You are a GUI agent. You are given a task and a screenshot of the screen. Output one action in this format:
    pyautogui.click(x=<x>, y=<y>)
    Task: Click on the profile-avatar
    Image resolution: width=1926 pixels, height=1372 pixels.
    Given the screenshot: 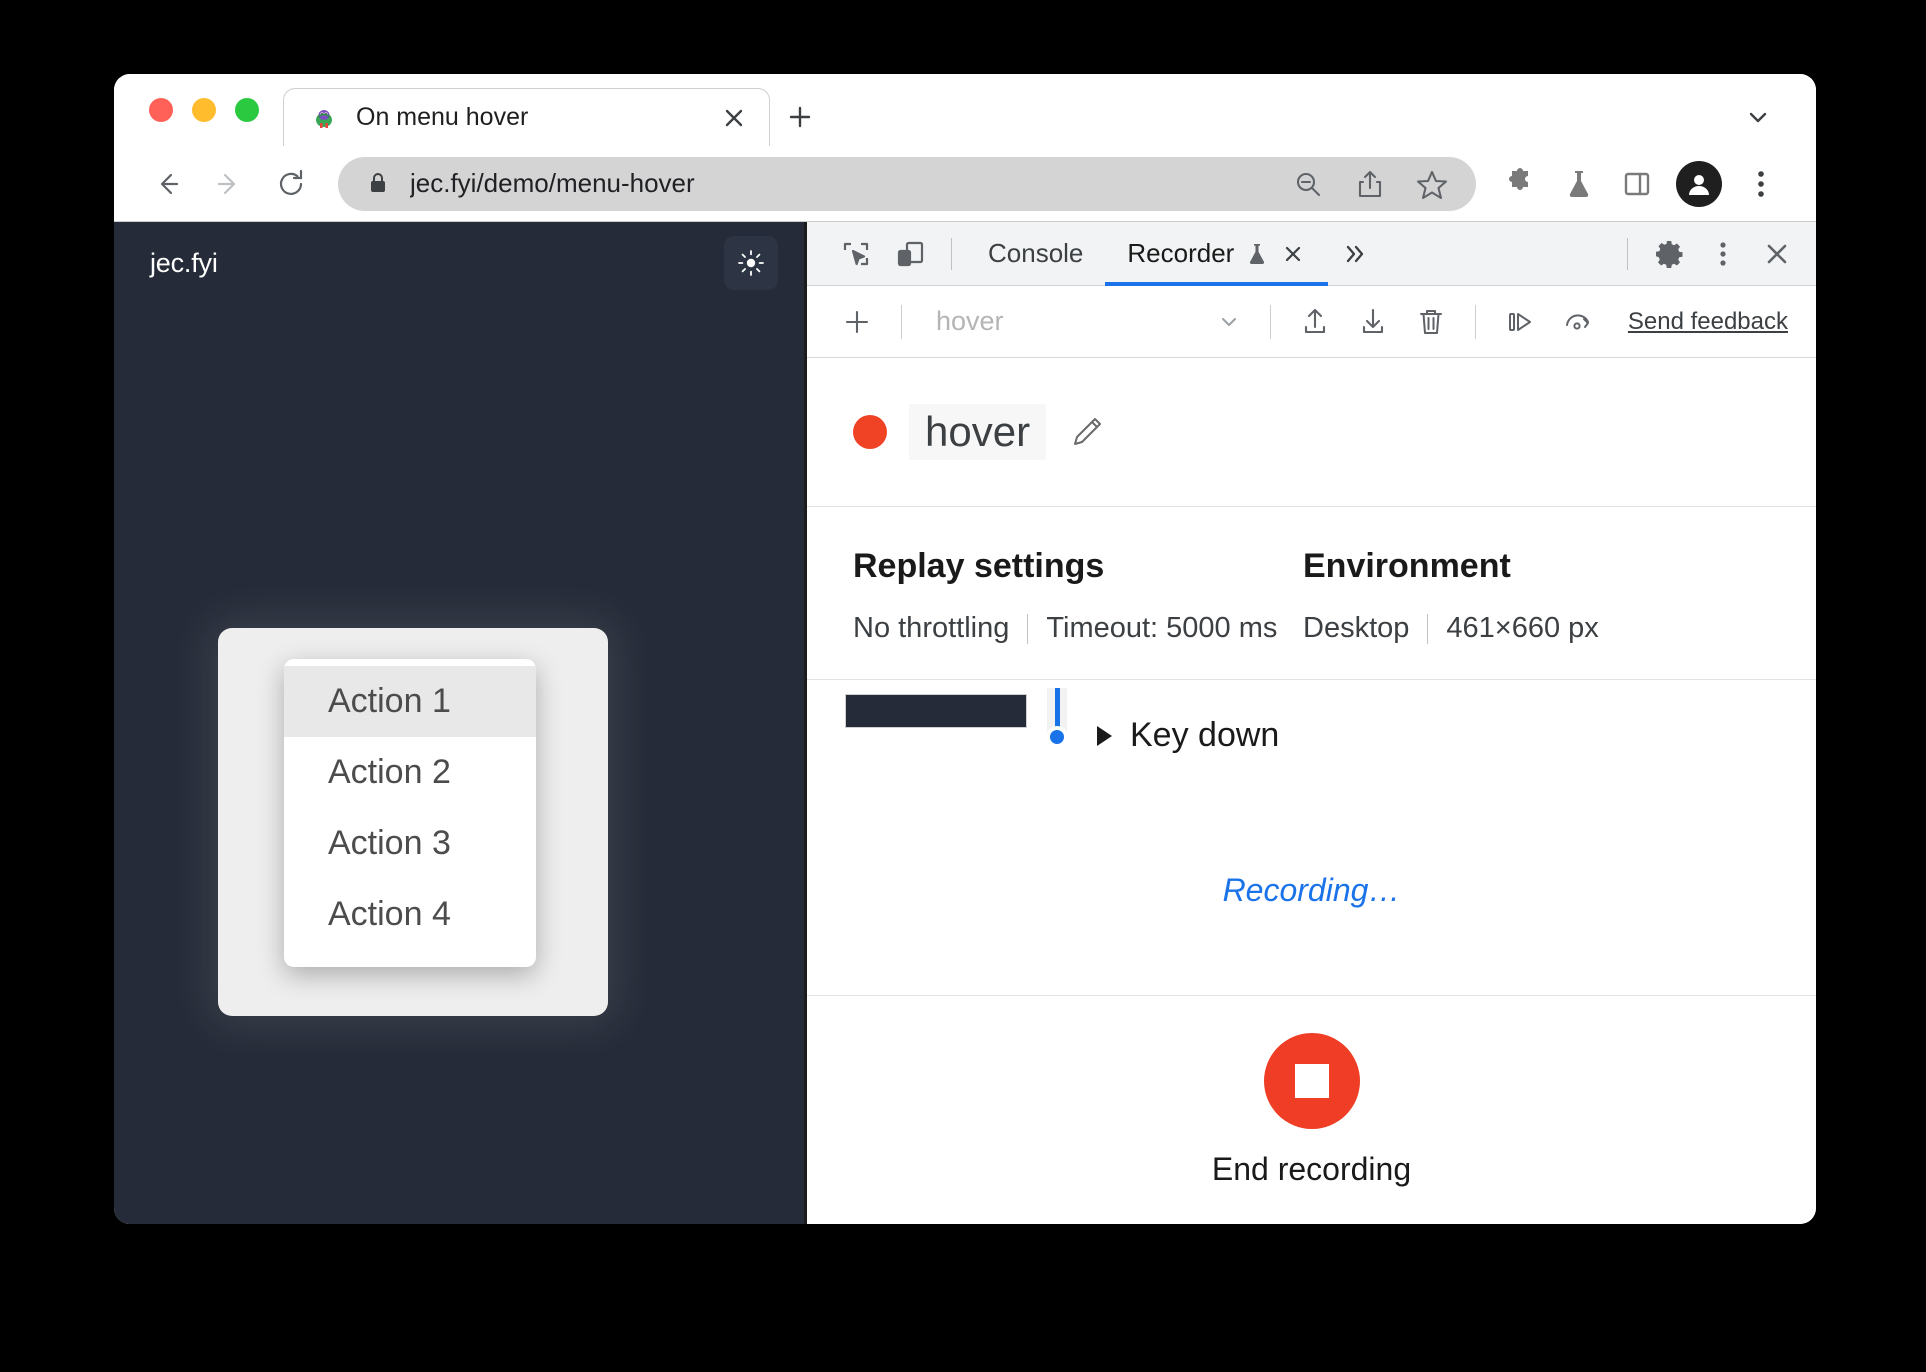 What is the action you would take?
    pyautogui.click(x=1699, y=183)
    